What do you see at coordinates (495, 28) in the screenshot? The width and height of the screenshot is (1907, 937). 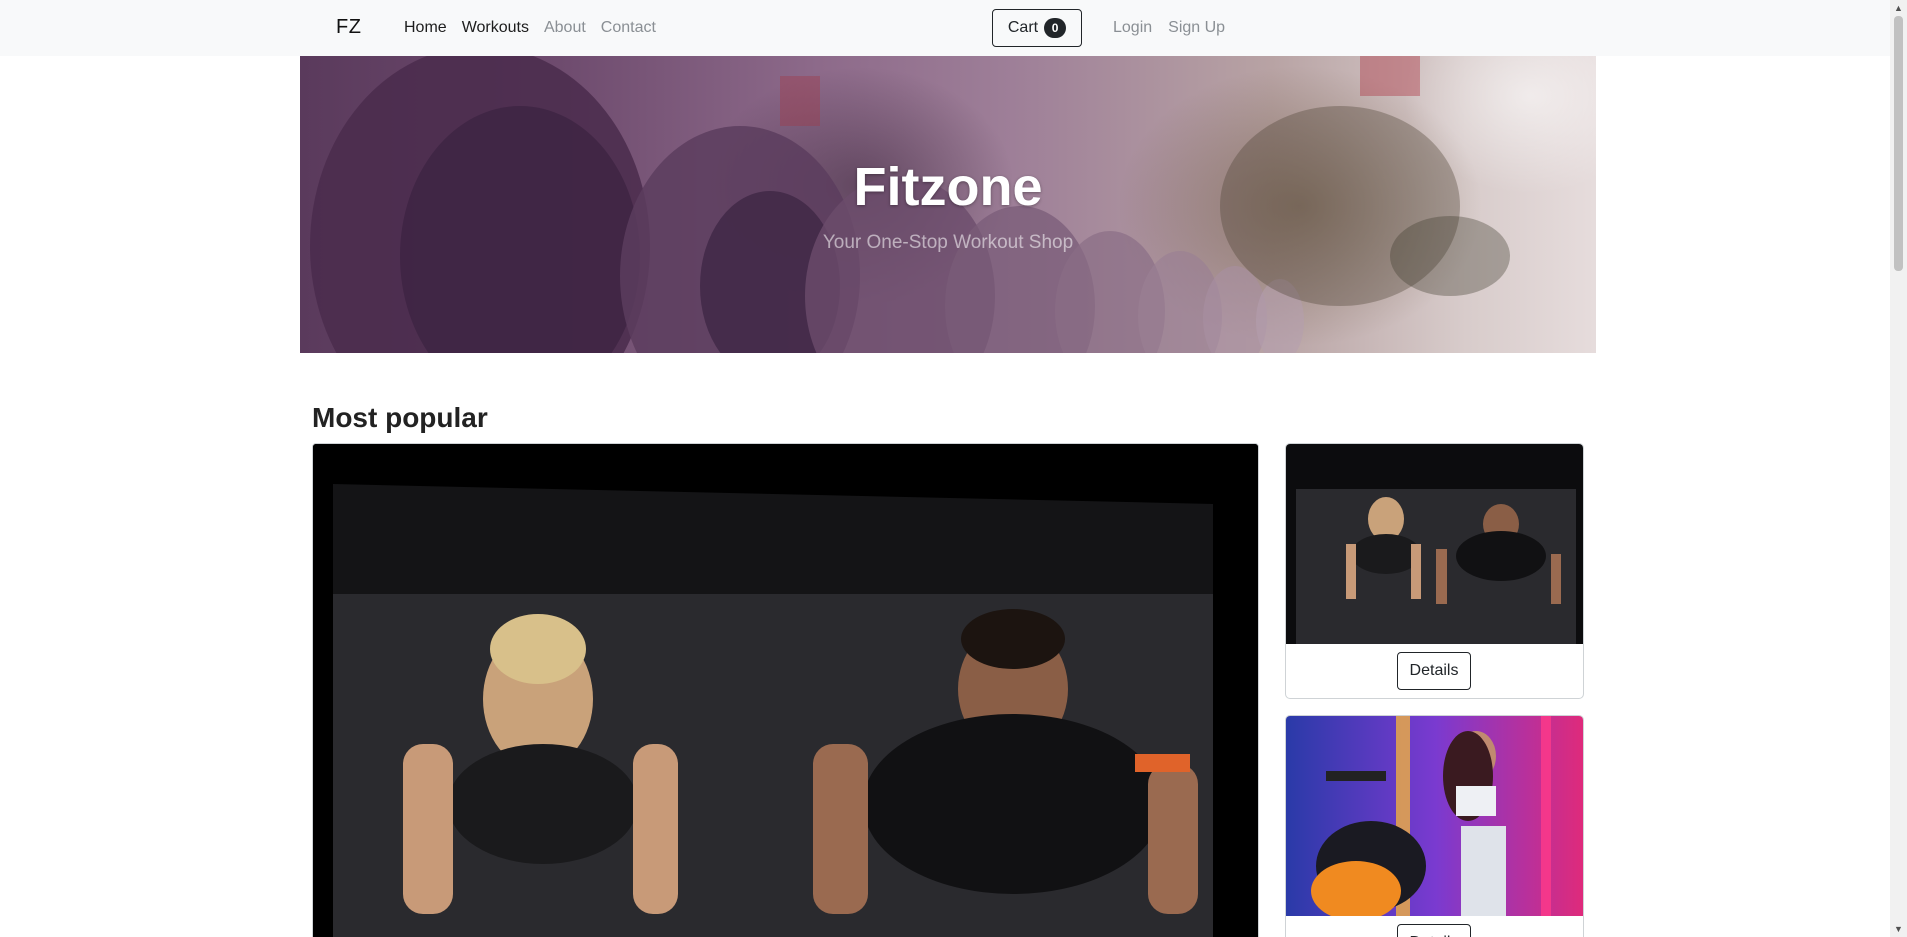 I see `nav-link-workouts: Workouts` at bounding box center [495, 28].